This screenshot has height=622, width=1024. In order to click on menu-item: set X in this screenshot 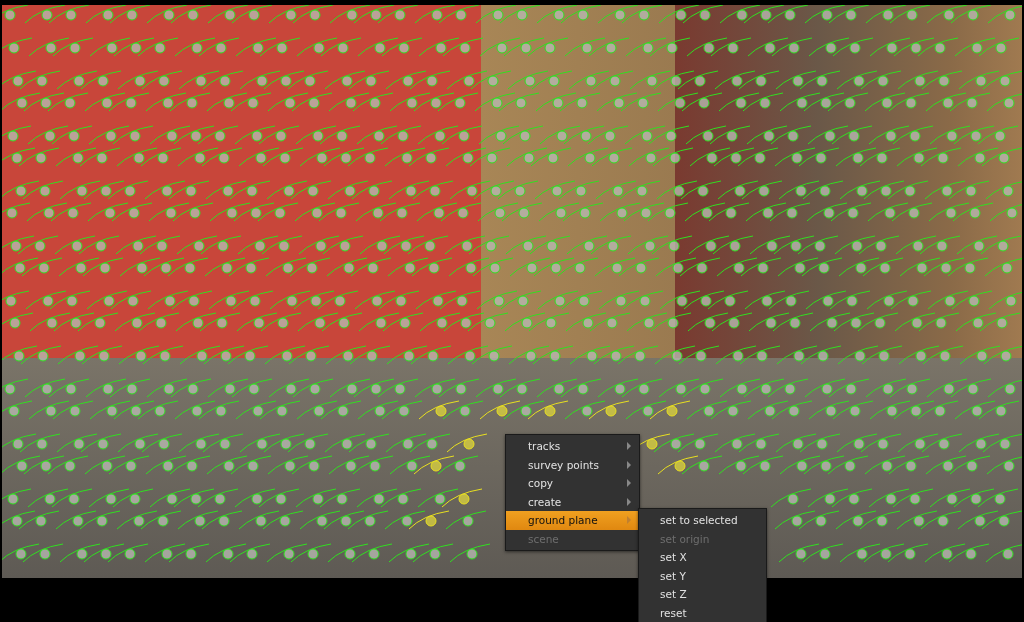, I will do `click(702, 557)`.